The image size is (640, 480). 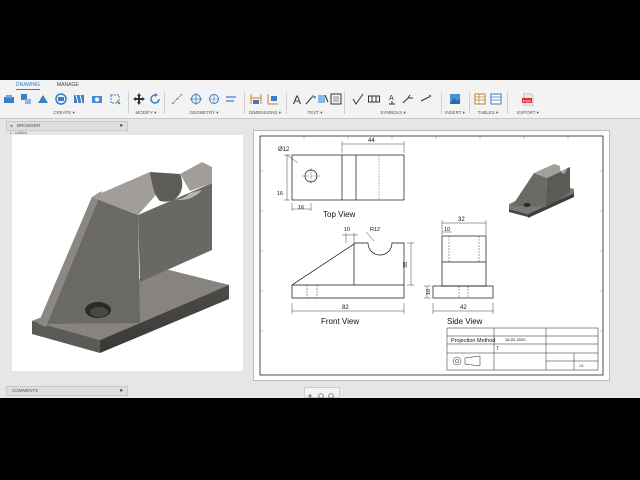 What do you see at coordinates (301, 208) in the screenshot?
I see `dim-top-16-bottom: 16` at bounding box center [301, 208].